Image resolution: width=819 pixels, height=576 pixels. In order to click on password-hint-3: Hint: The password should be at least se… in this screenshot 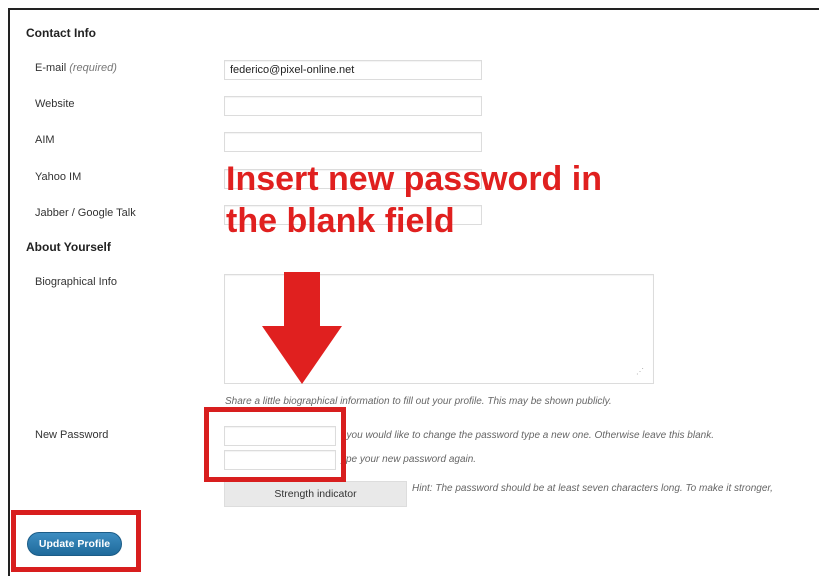, I will do `click(592, 488)`.